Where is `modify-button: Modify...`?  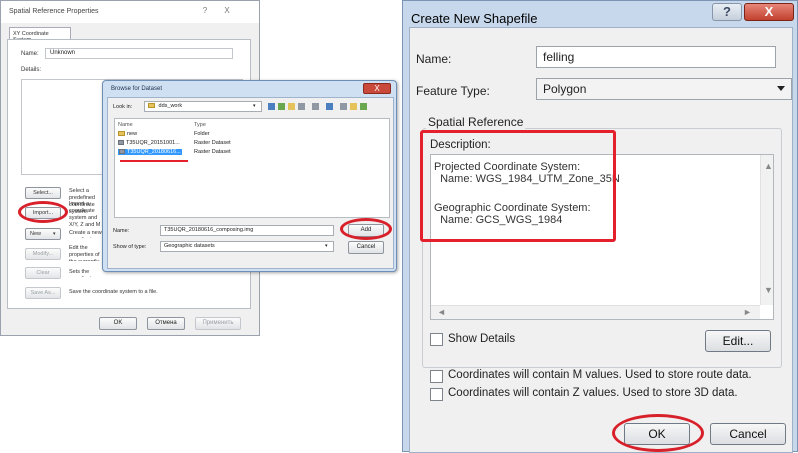 modify-button: Modify... is located at coordinates (43, 254).